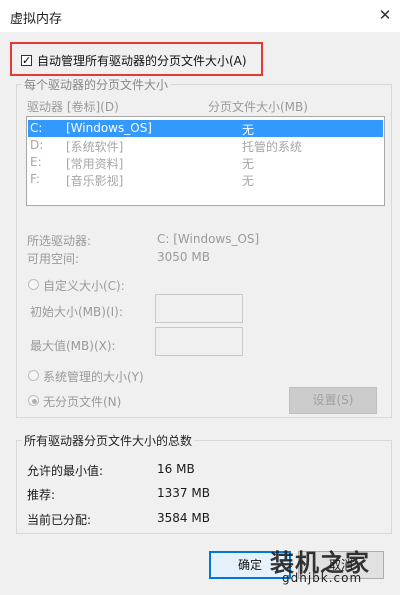  Describe the element at coordinates (109, 128) in the screenshot. I see `drive-label: [Windows_OS]` at that location.